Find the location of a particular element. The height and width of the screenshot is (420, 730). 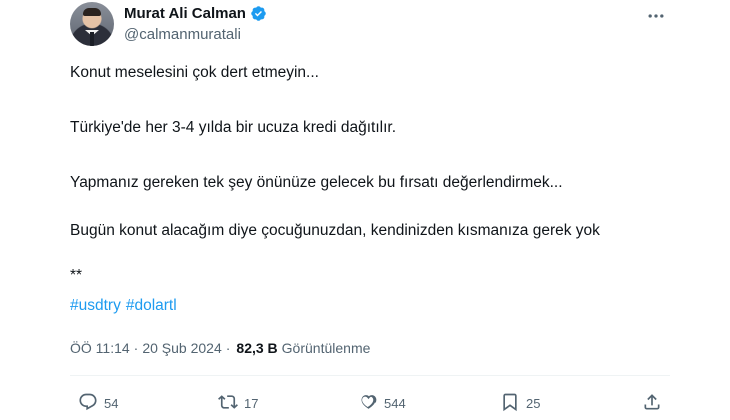

tweet-time: ÖÖ 11:14 is located at coordinates (100, 348).